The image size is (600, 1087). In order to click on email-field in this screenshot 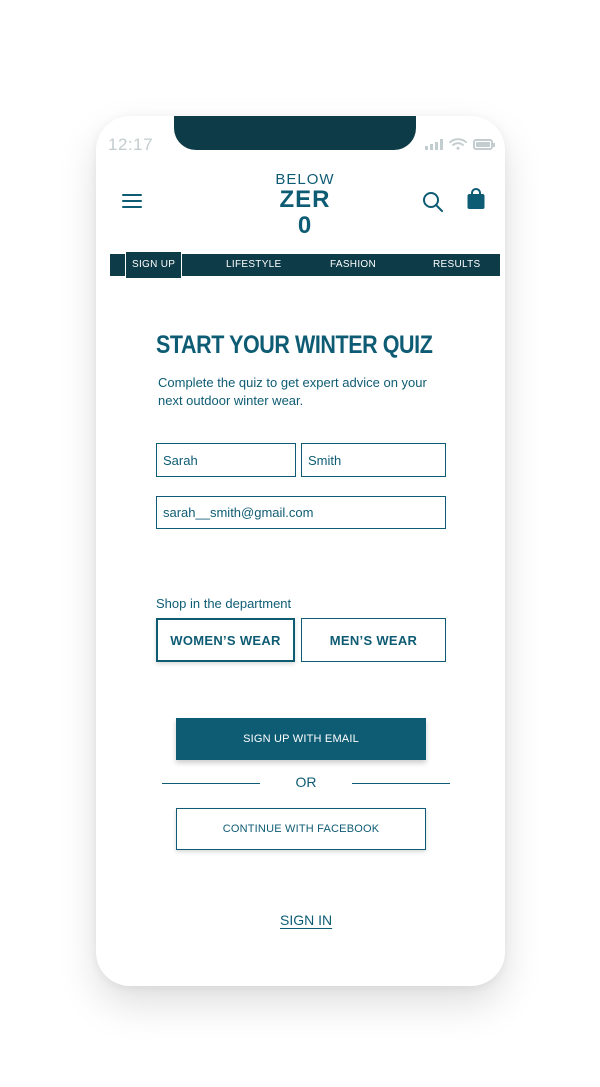, I will do `click(301, 512)`.